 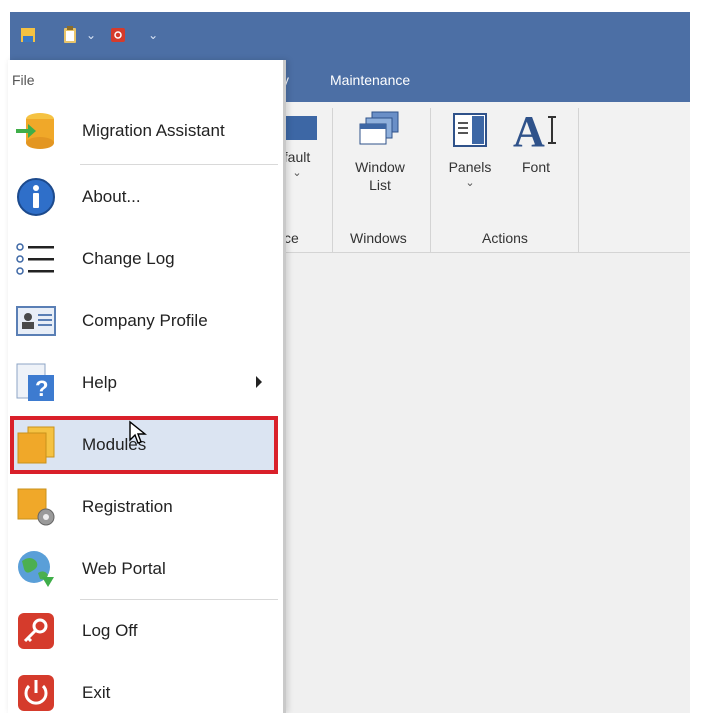 I want to click on font-icon: A, so click(x=534, y=130).